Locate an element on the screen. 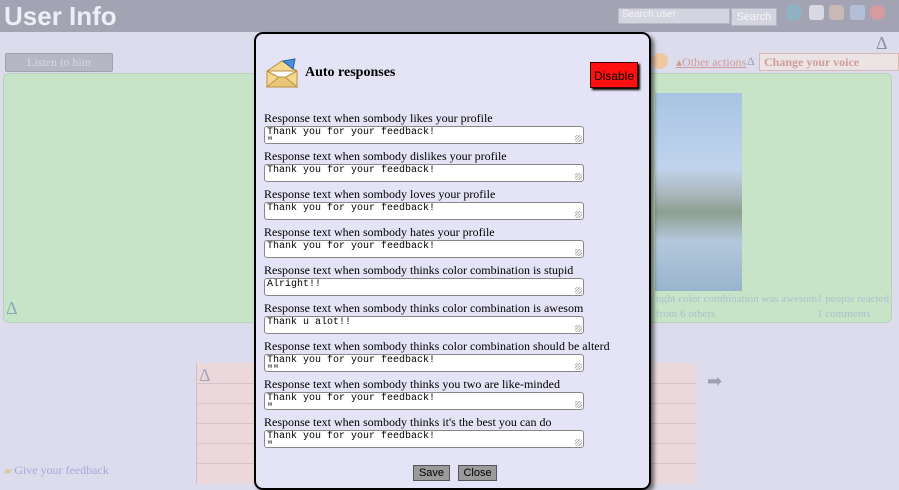 Image resolution: width=899 pixels, height=490 pixels. header-bar: User Info Search user Search is located at coordinates (449, 16).